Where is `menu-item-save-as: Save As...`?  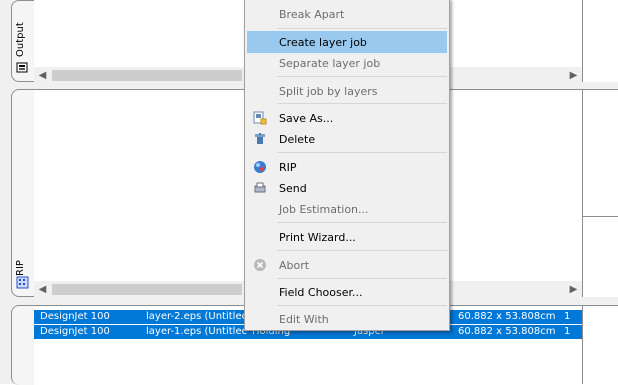
menu-item-save-as: Save As... is located at coordinates (347, 118).